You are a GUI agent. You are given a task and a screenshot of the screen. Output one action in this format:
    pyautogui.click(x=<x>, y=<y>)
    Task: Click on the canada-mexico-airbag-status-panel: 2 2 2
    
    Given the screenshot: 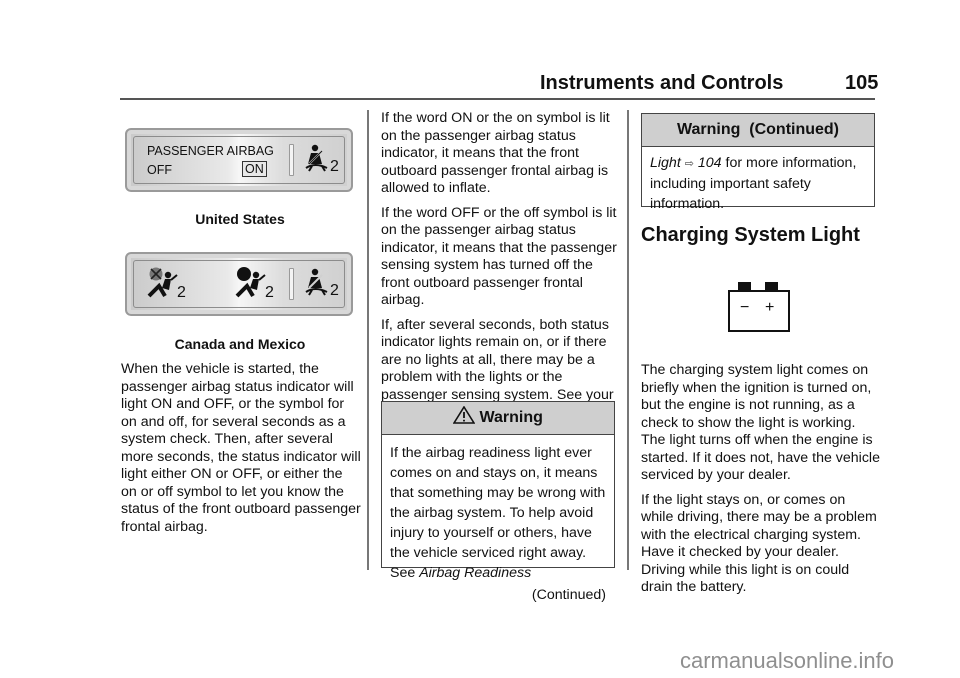 What is the action you would take?
    pyautogui.click(x=239, y=284)
    